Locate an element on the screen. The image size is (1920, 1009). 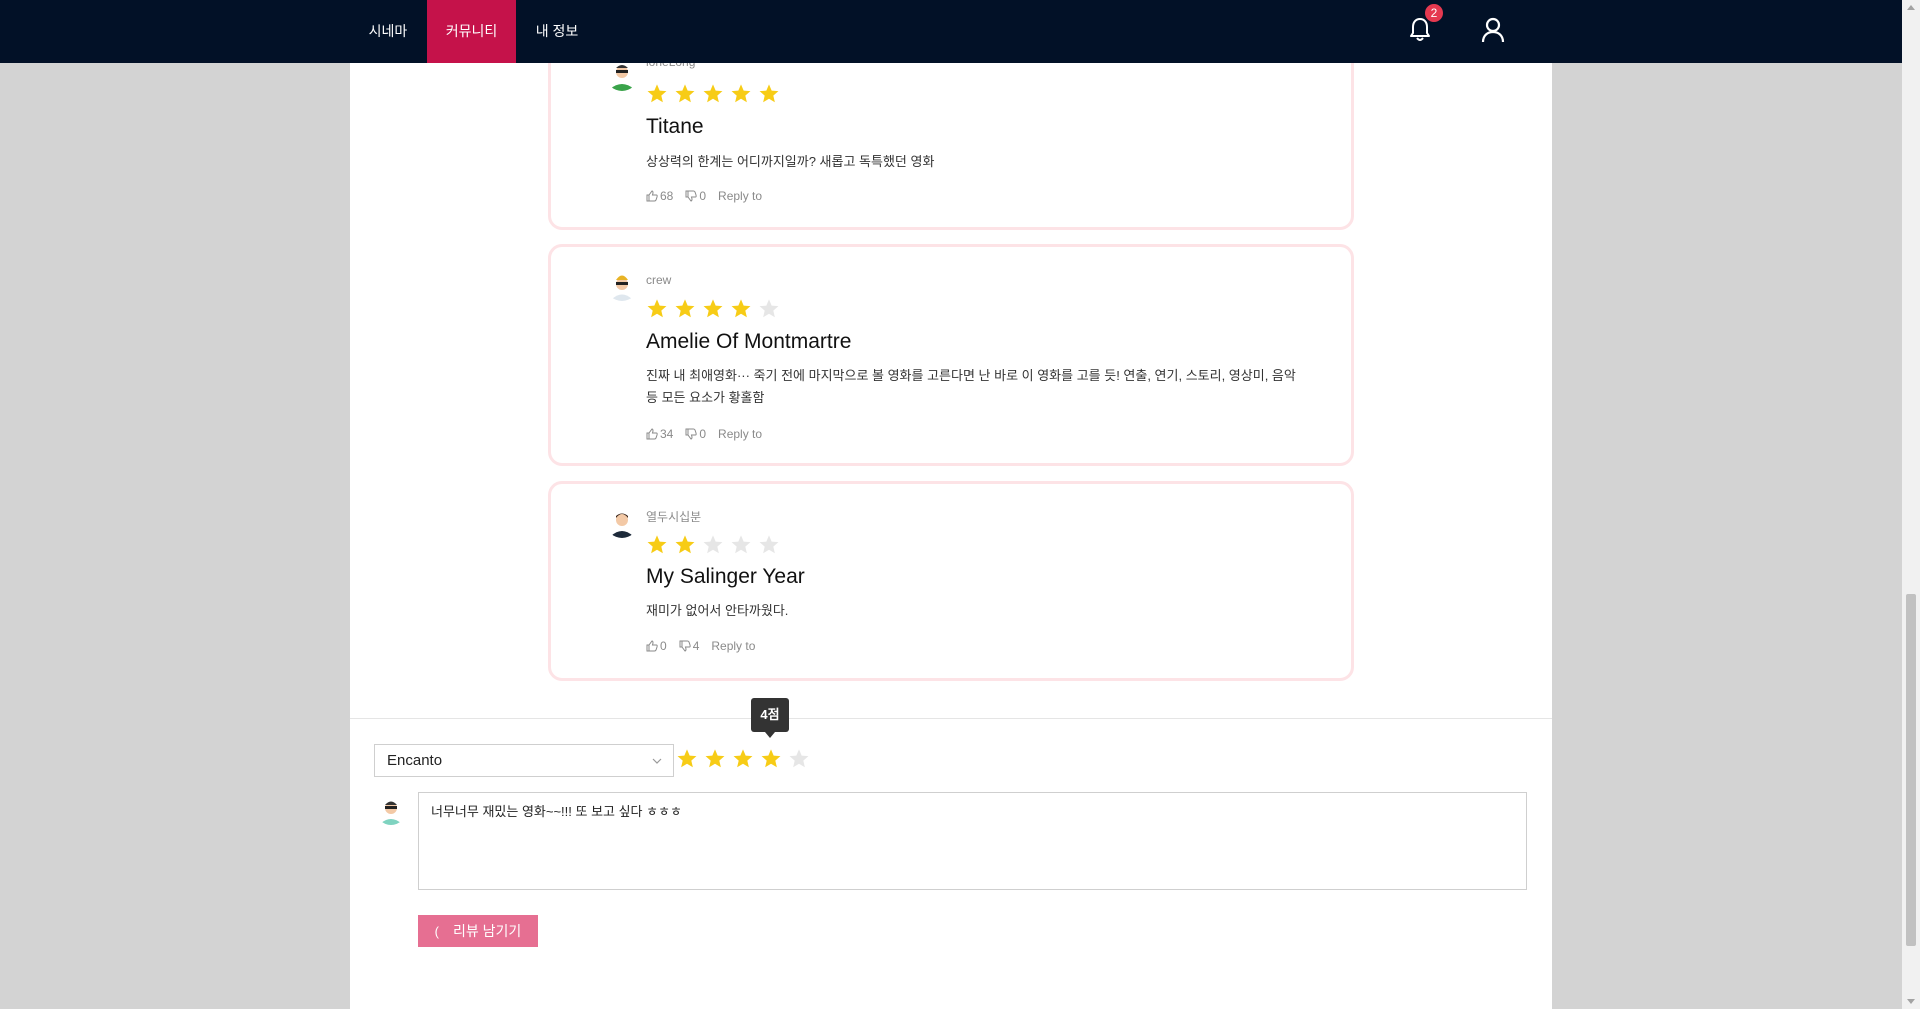
review-actions: 0 4 Reply to is located at coordinates (700, 646).